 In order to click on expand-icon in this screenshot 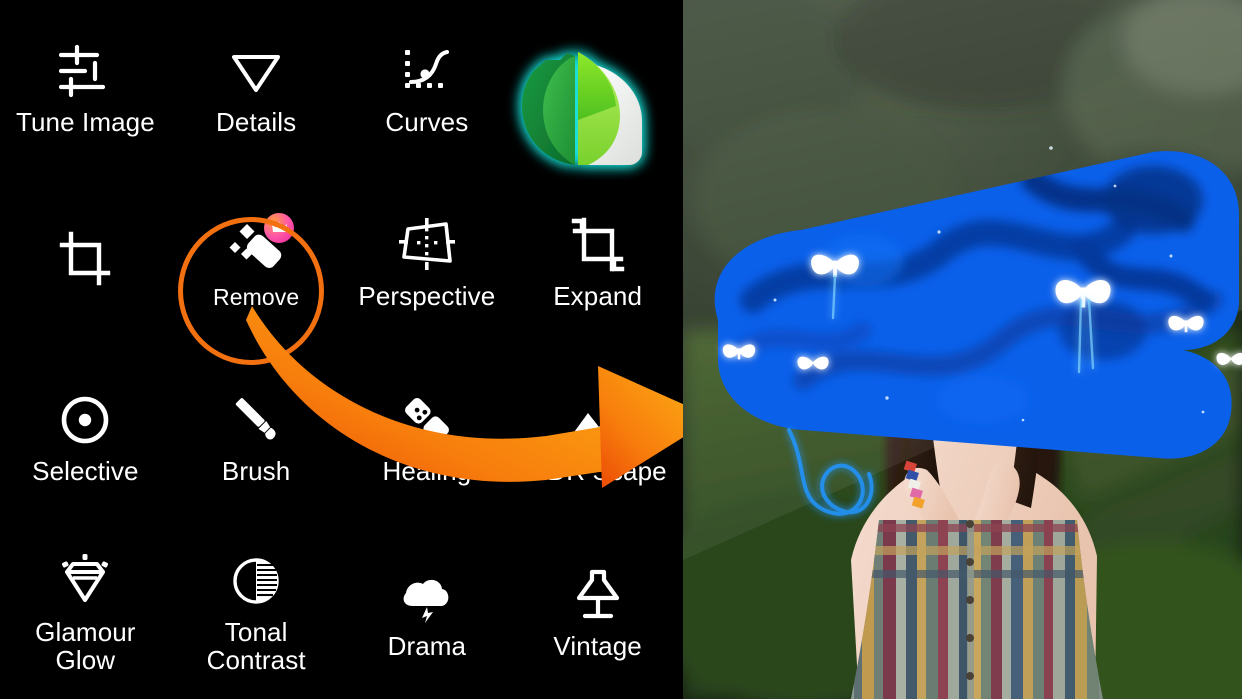, I will do `click(598, 245)`.